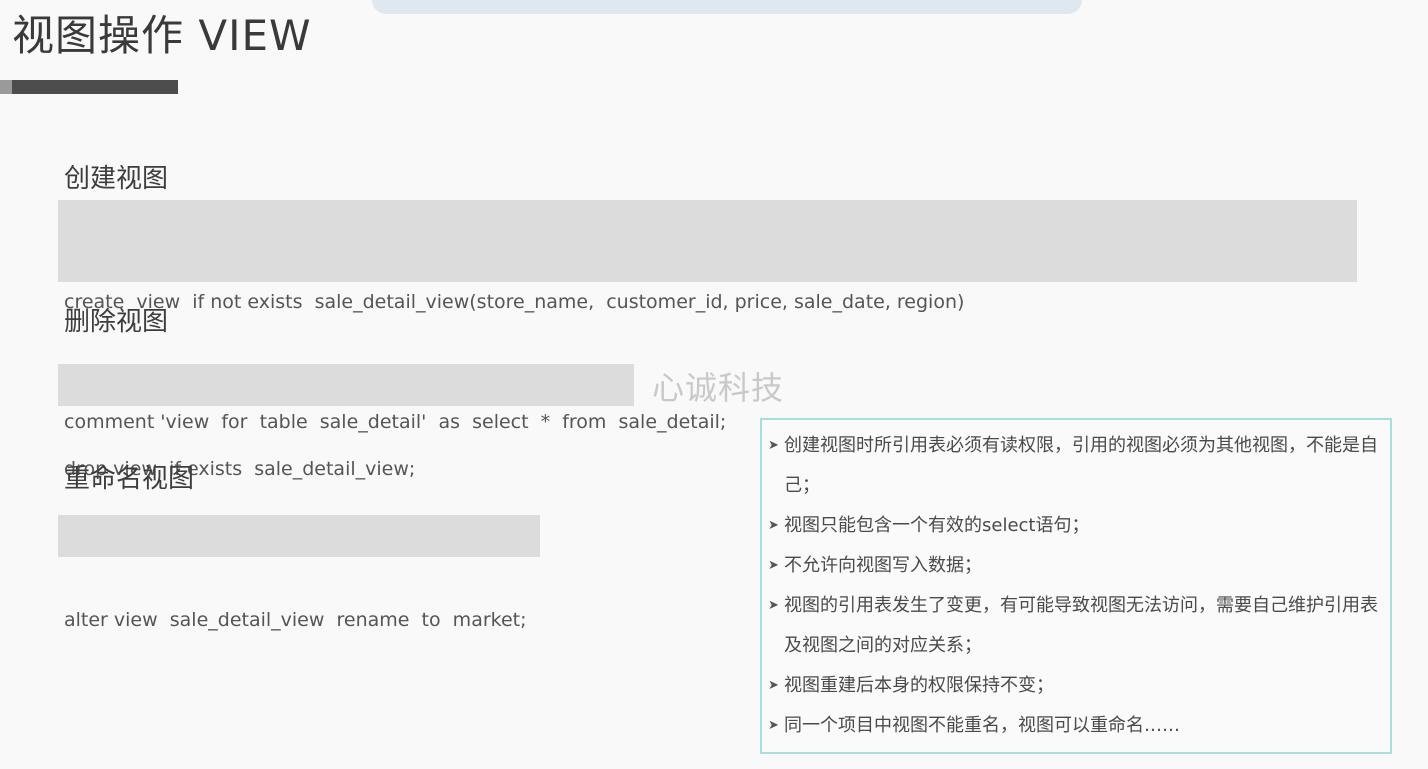  What do you see at coordinates (883, 565) in the screenshot?
I see `note-text: 不允许向视图写入数据；` at bounding box center [883, 565].